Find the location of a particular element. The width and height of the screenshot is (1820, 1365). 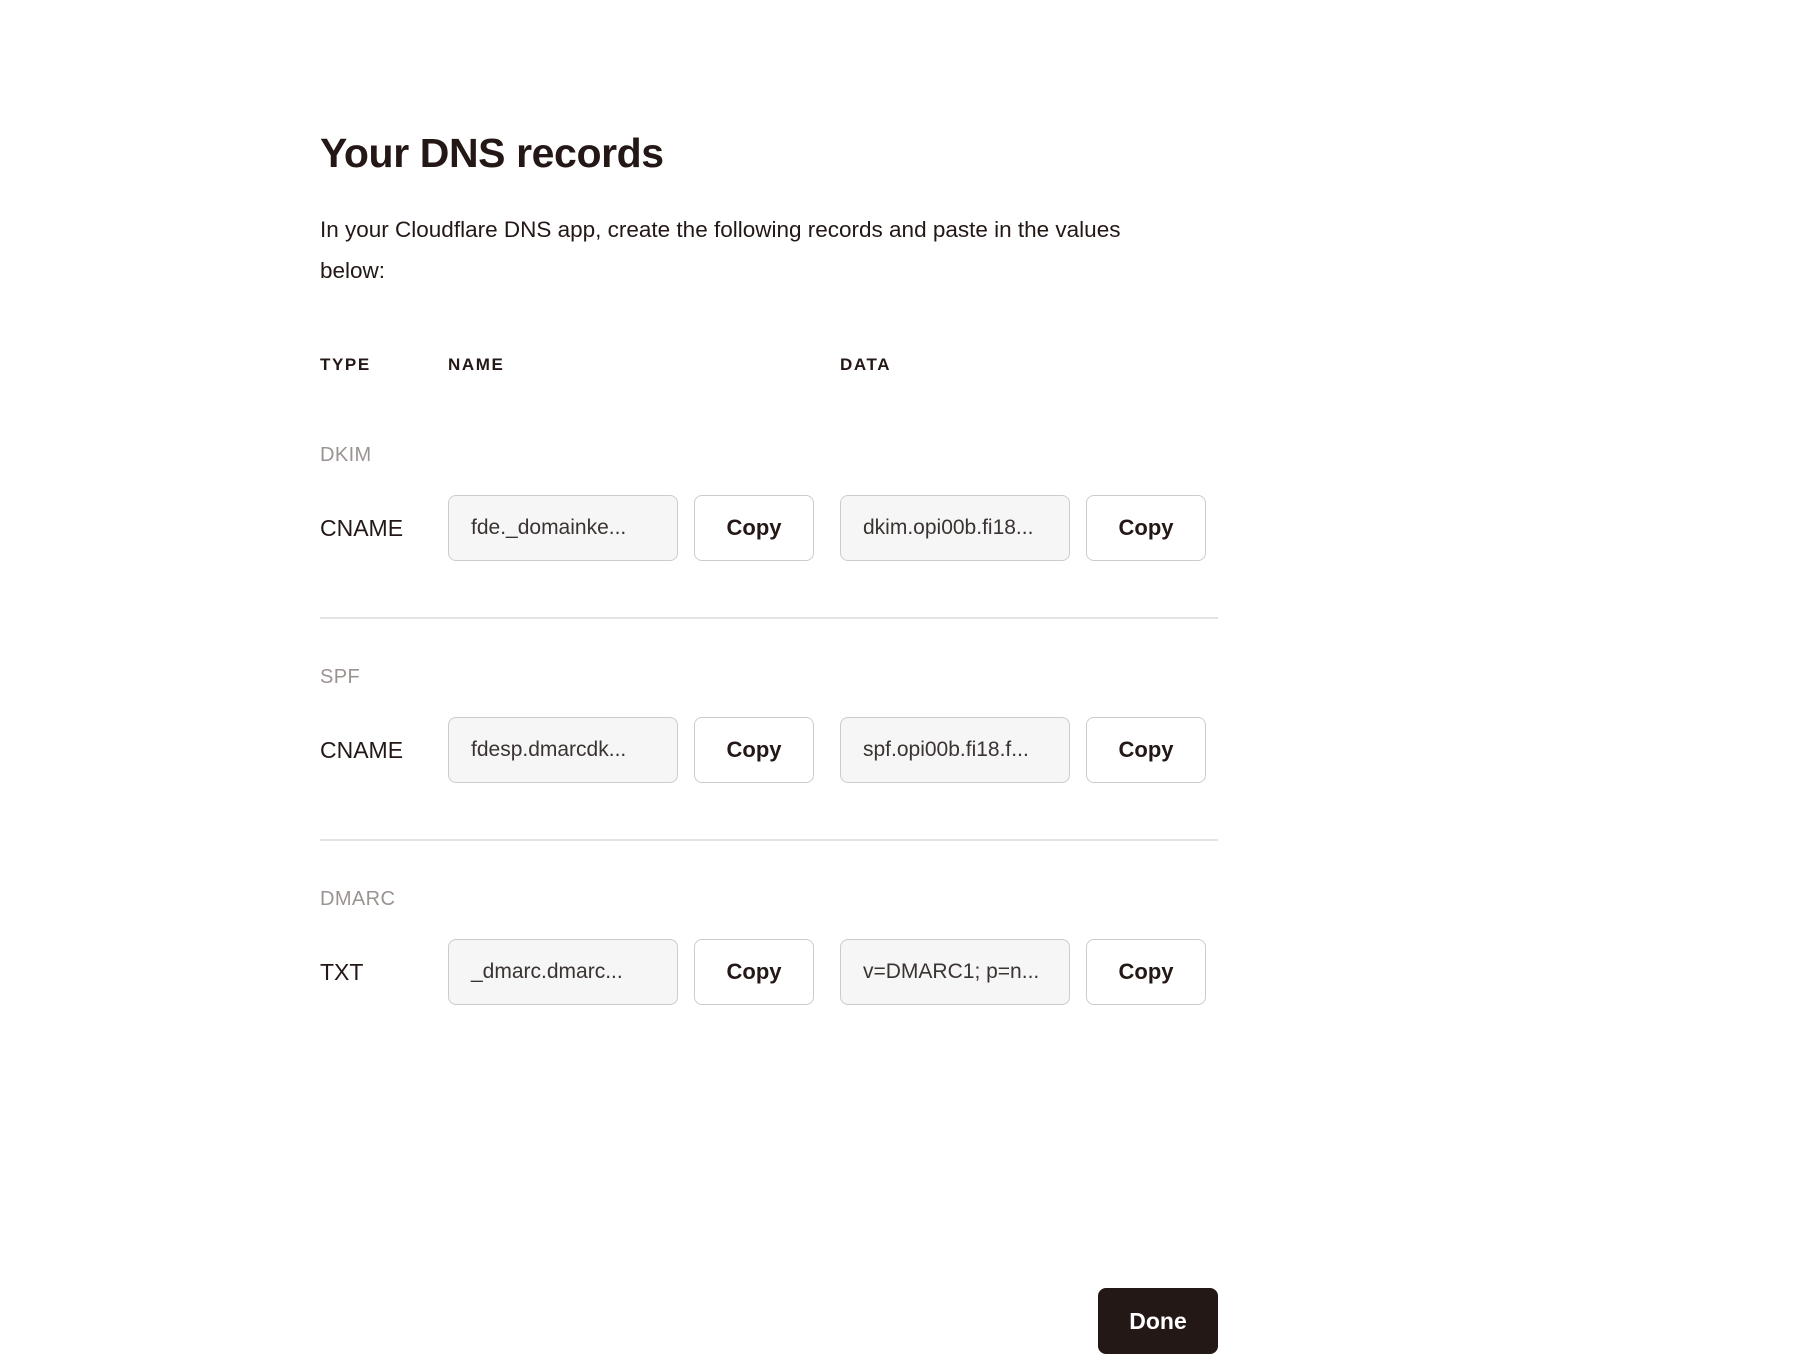

column-header-data: DATA is located at coordinates (866, 364).